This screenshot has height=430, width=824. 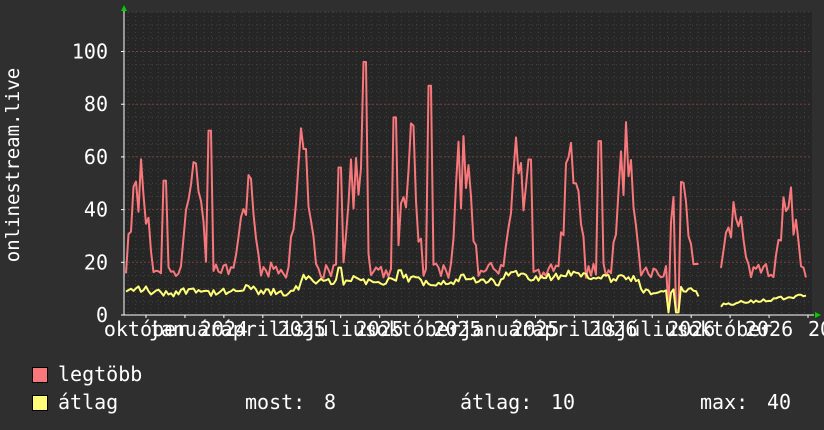 What do you see at coordinates (96, 262) in the screenshot?
I see `y-tick-label: 20` at bounding box center [96, 262].